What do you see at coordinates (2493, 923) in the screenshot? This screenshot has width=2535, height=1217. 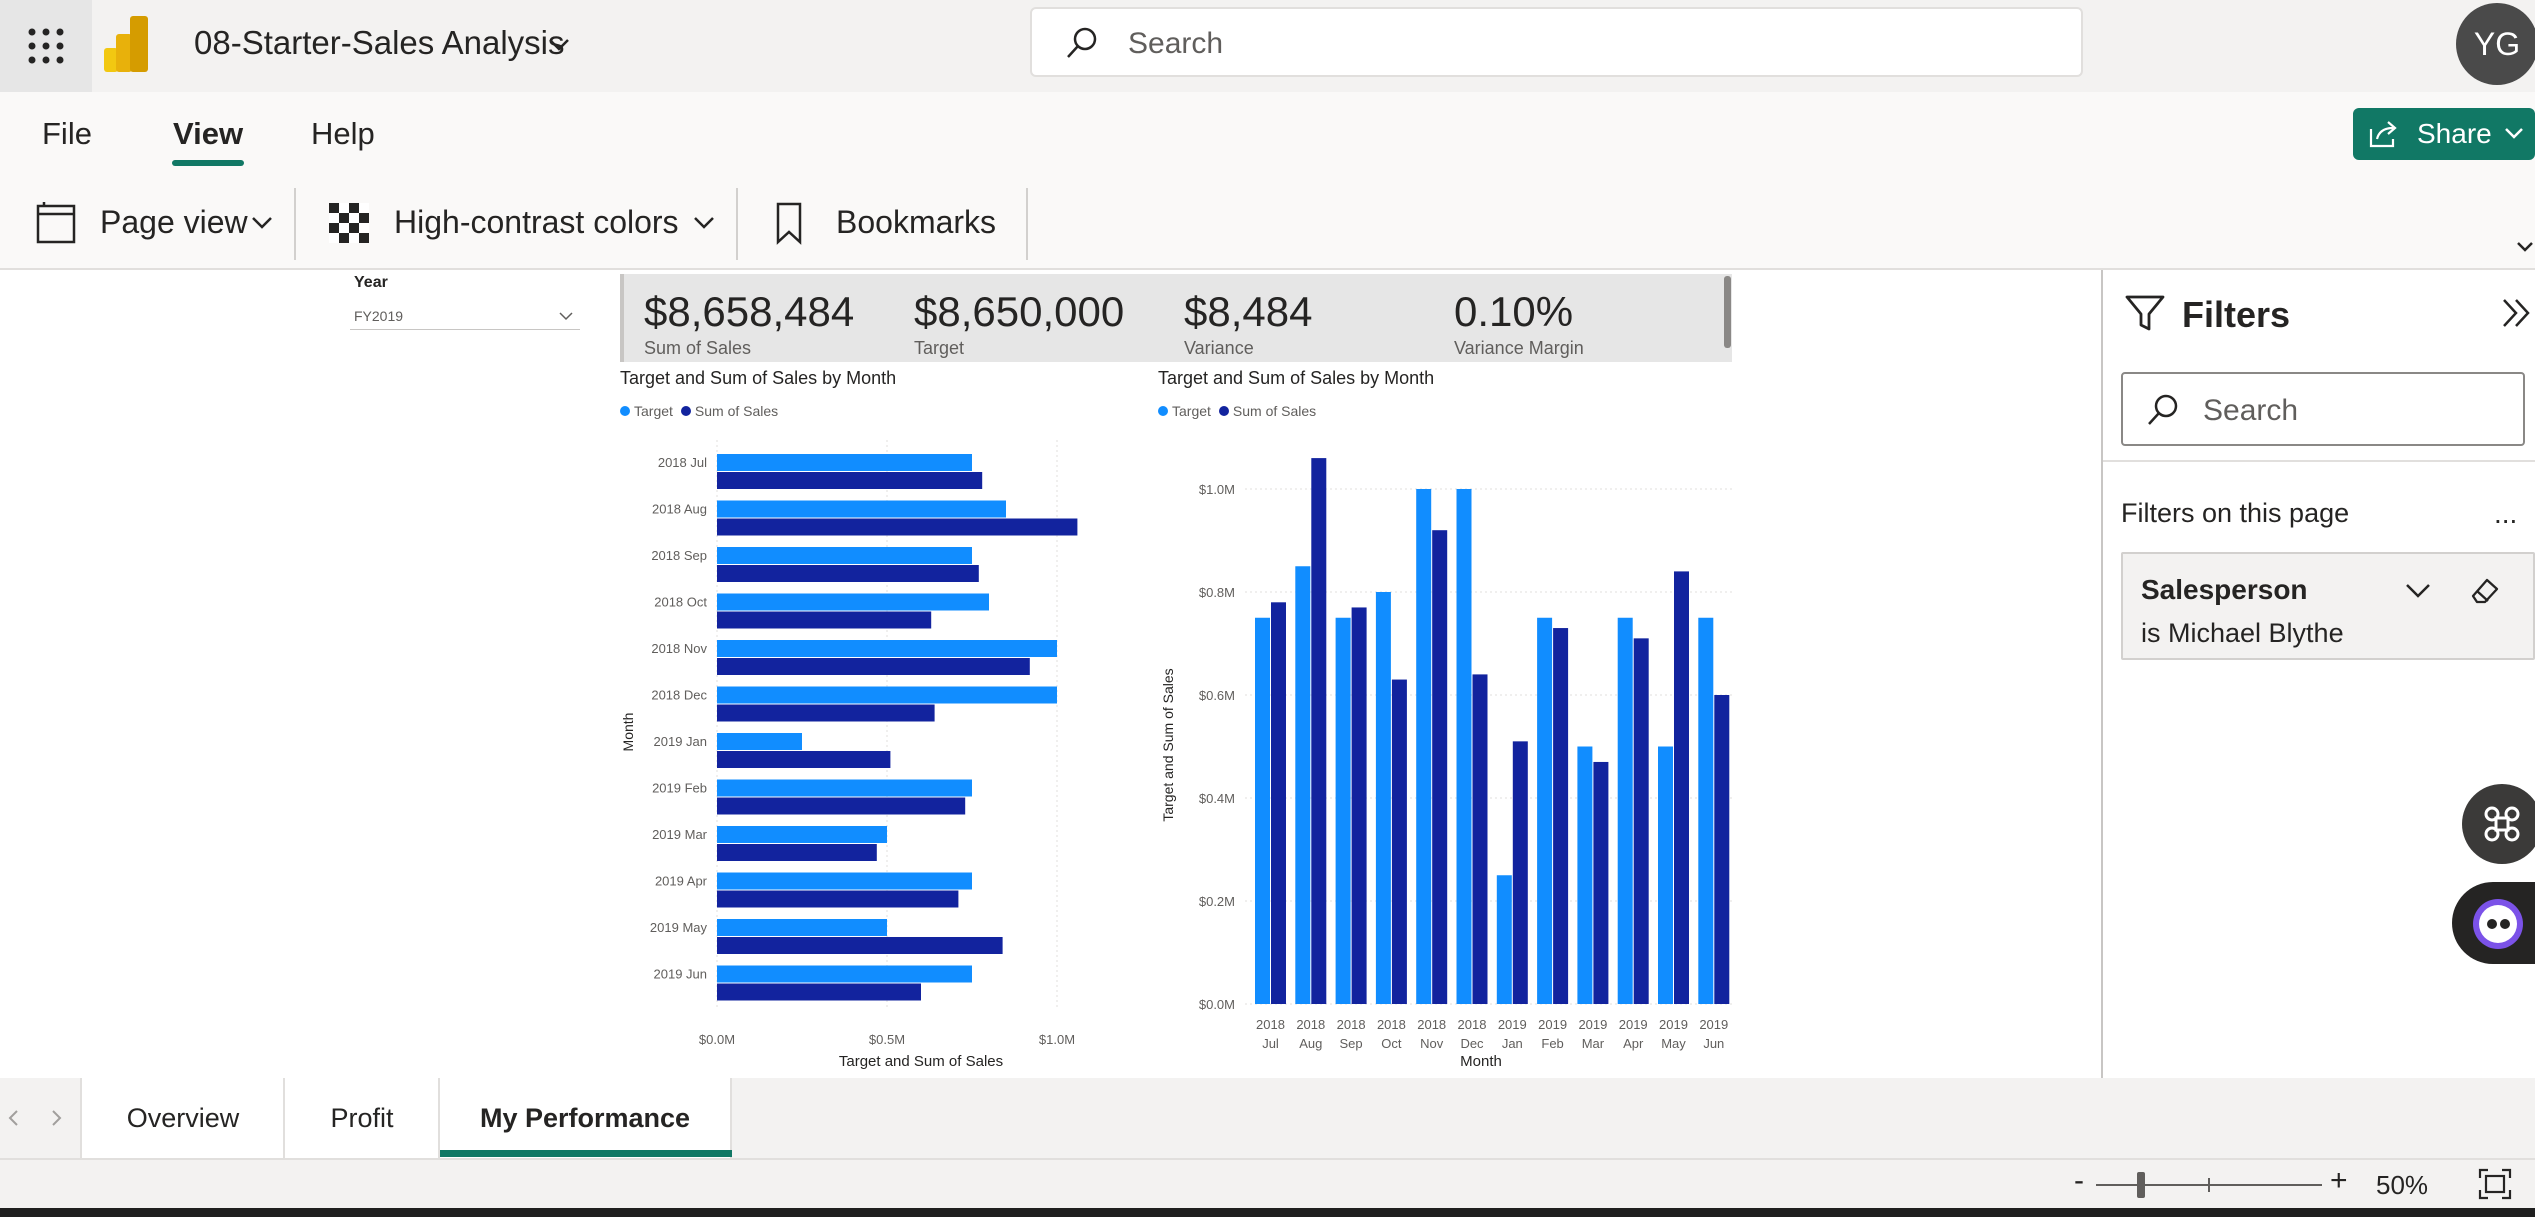 I see `copilot-button` at bounding box center [2493, 923].